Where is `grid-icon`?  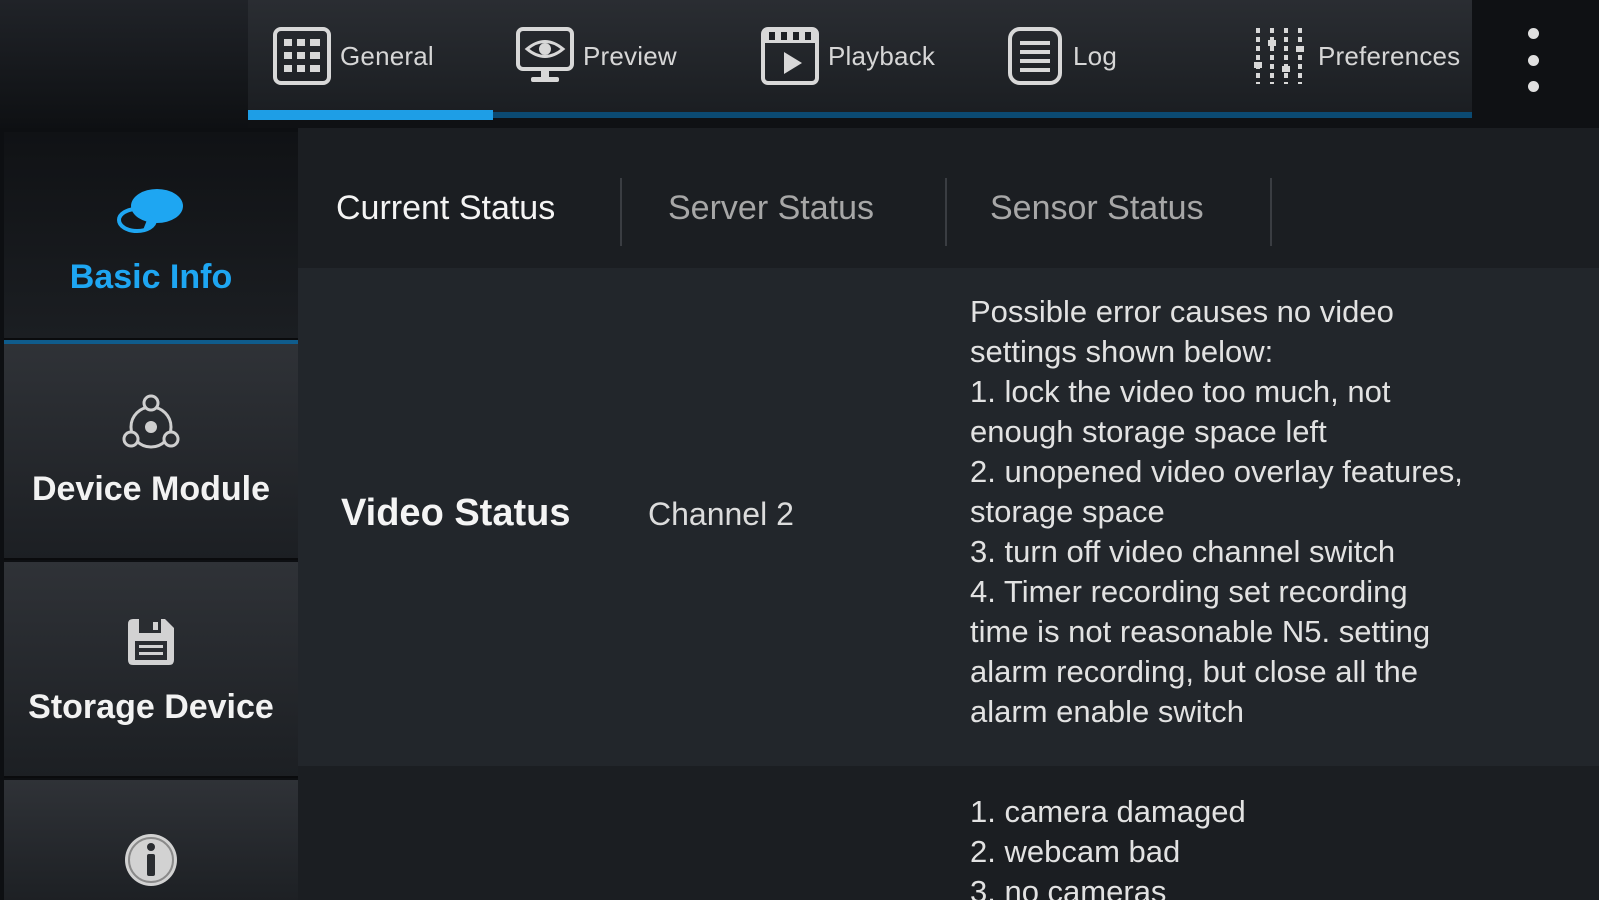 grid-icon is located at coordinates (302, 56).